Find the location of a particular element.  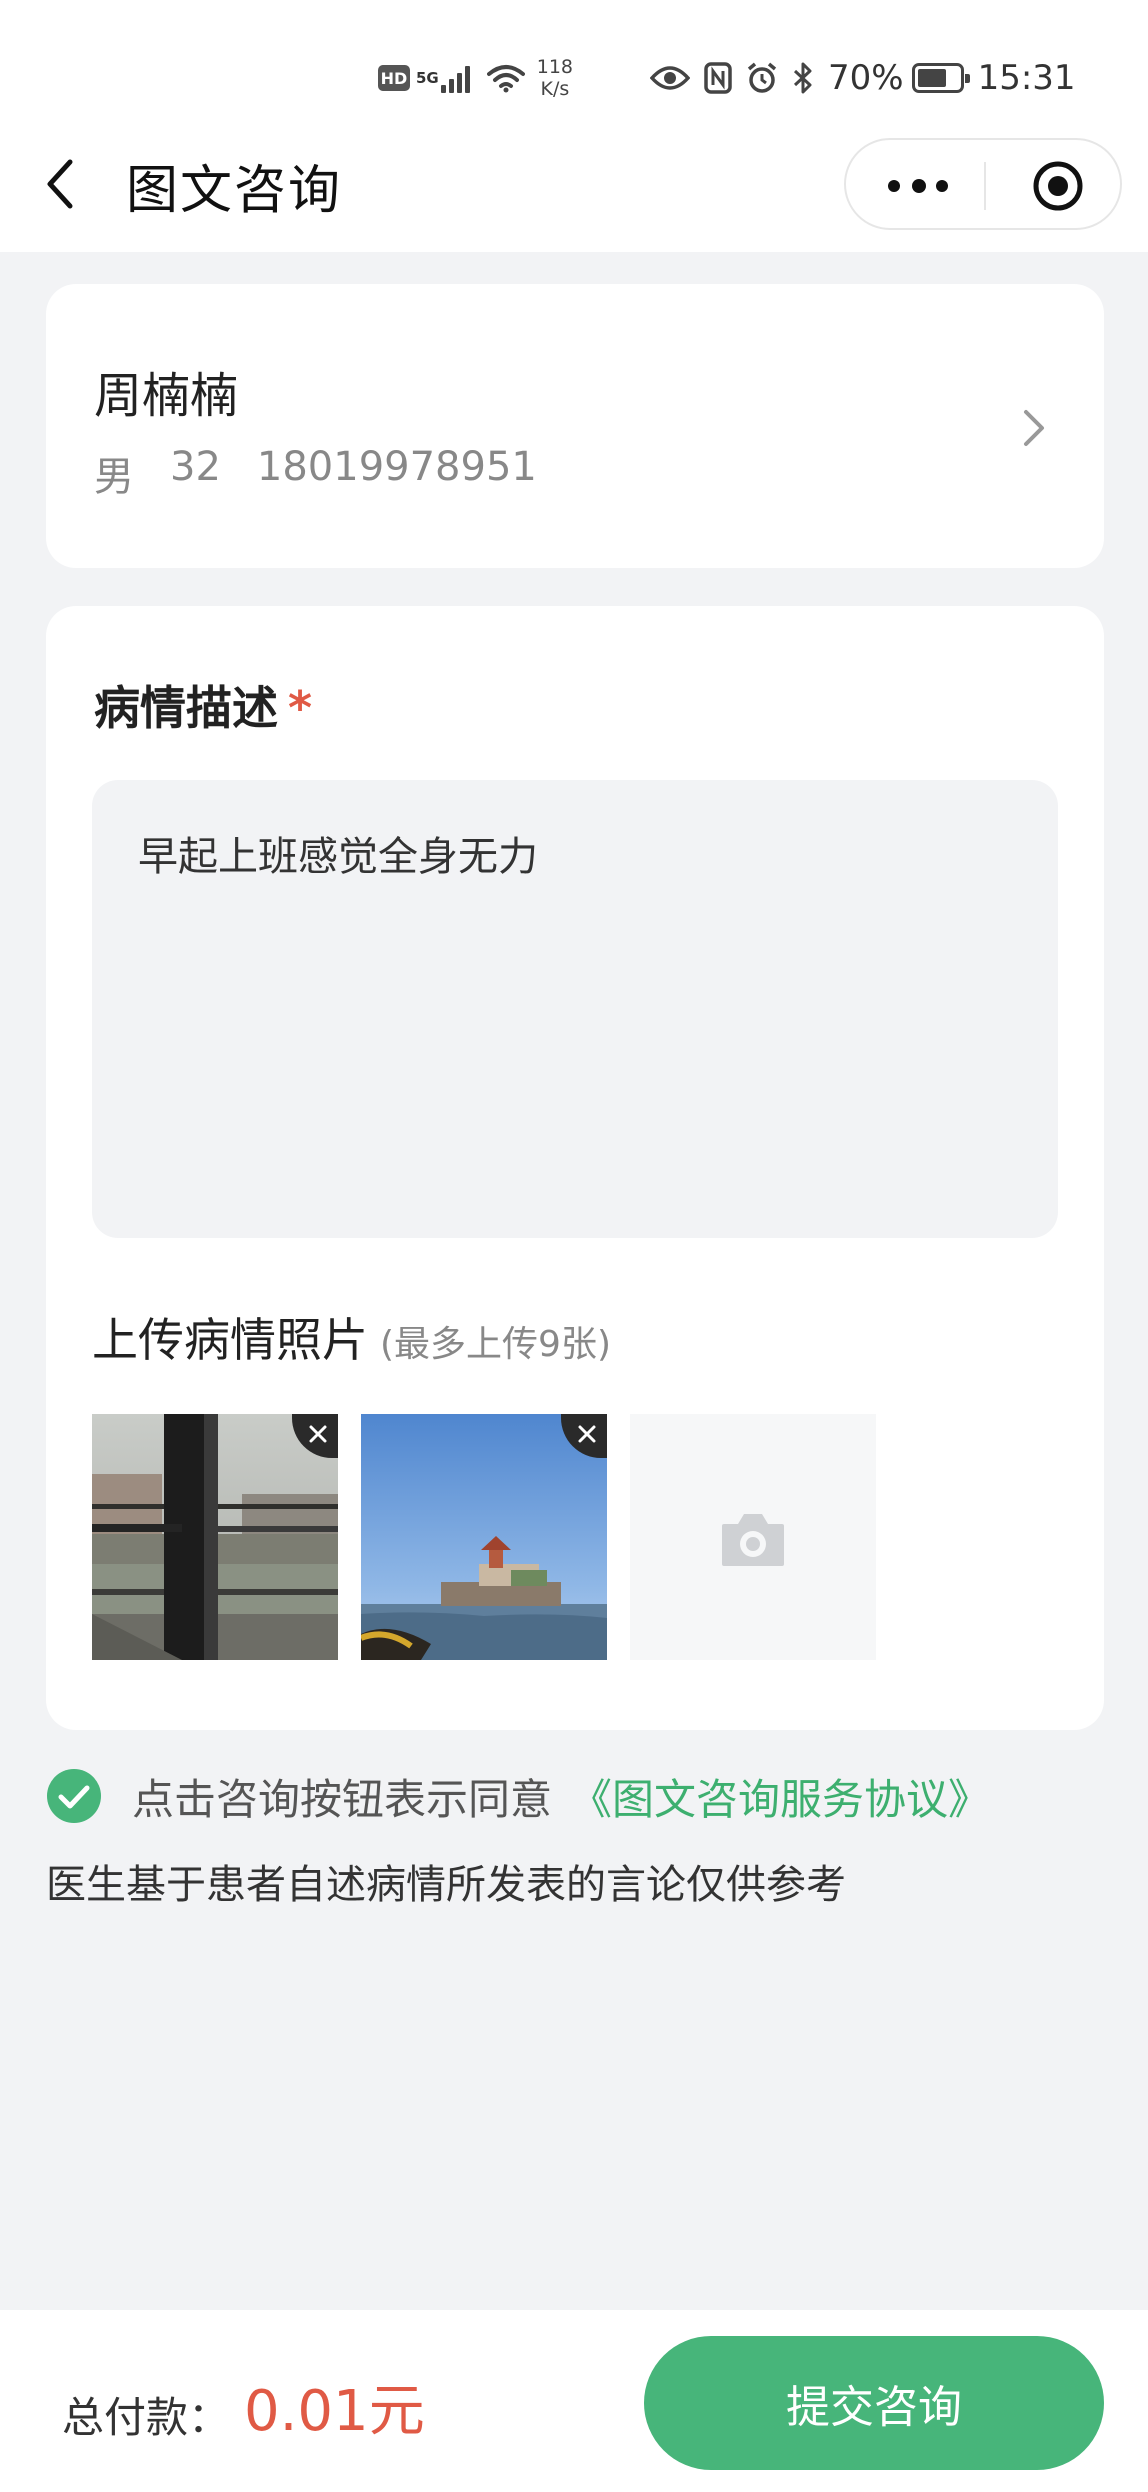

patient-phone: 18019978951 is located at coordinates (396, 467).